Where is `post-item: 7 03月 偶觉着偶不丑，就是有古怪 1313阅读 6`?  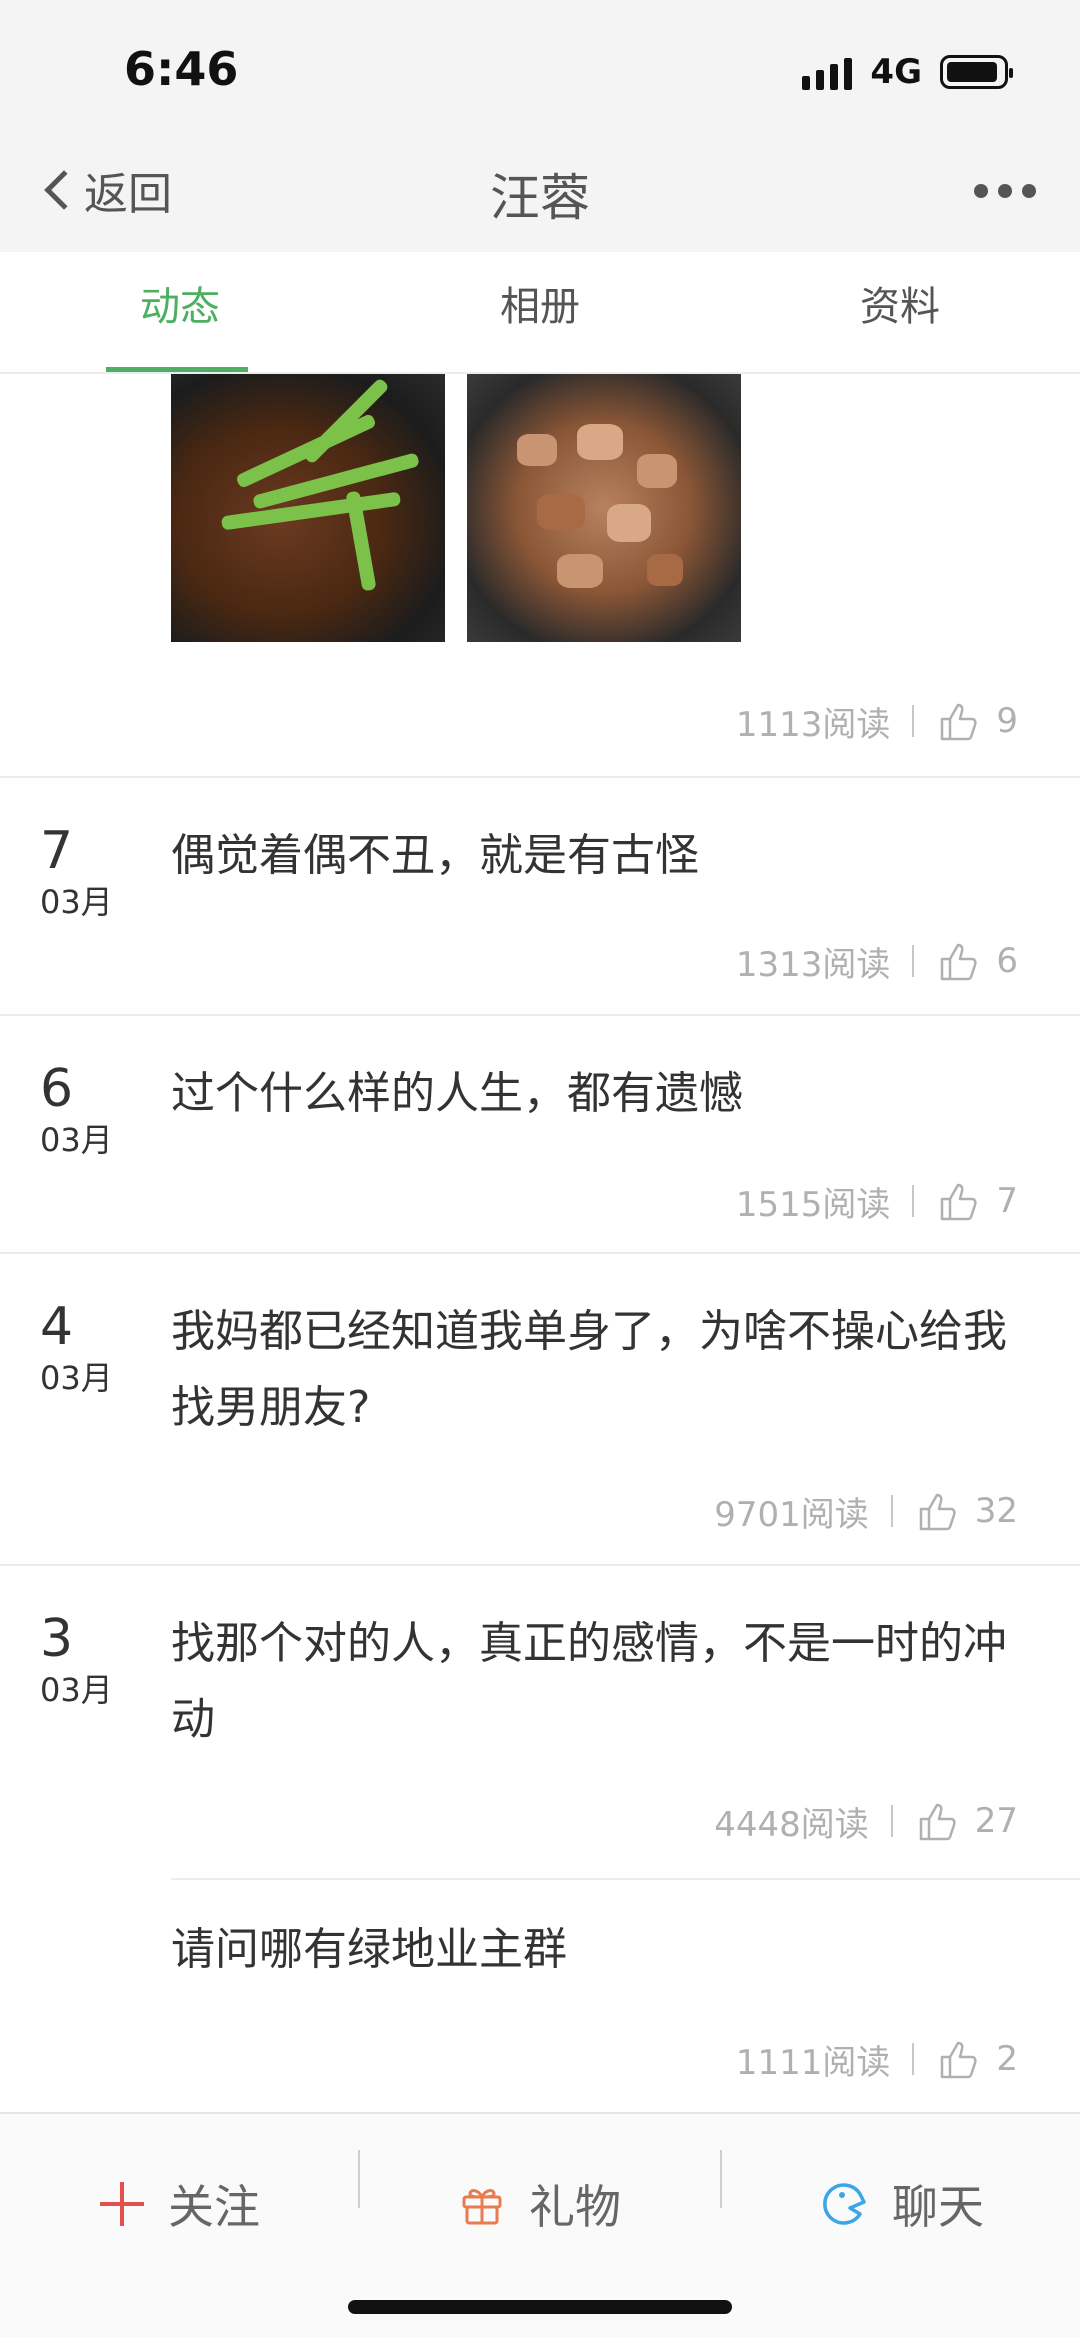 post-item: 7 03月 偶觉着偶不丑，就是有古怪 1313阅读 6 is located at coordinates (540, 896).